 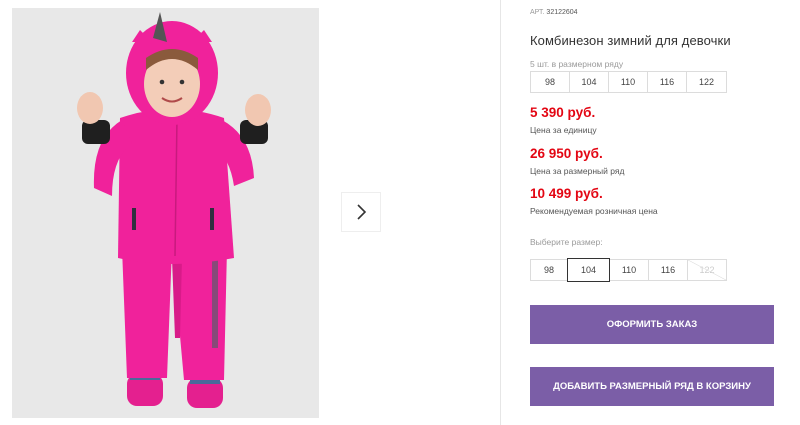 I want to click on size-row-item: 110, so click(x=628, y=82).